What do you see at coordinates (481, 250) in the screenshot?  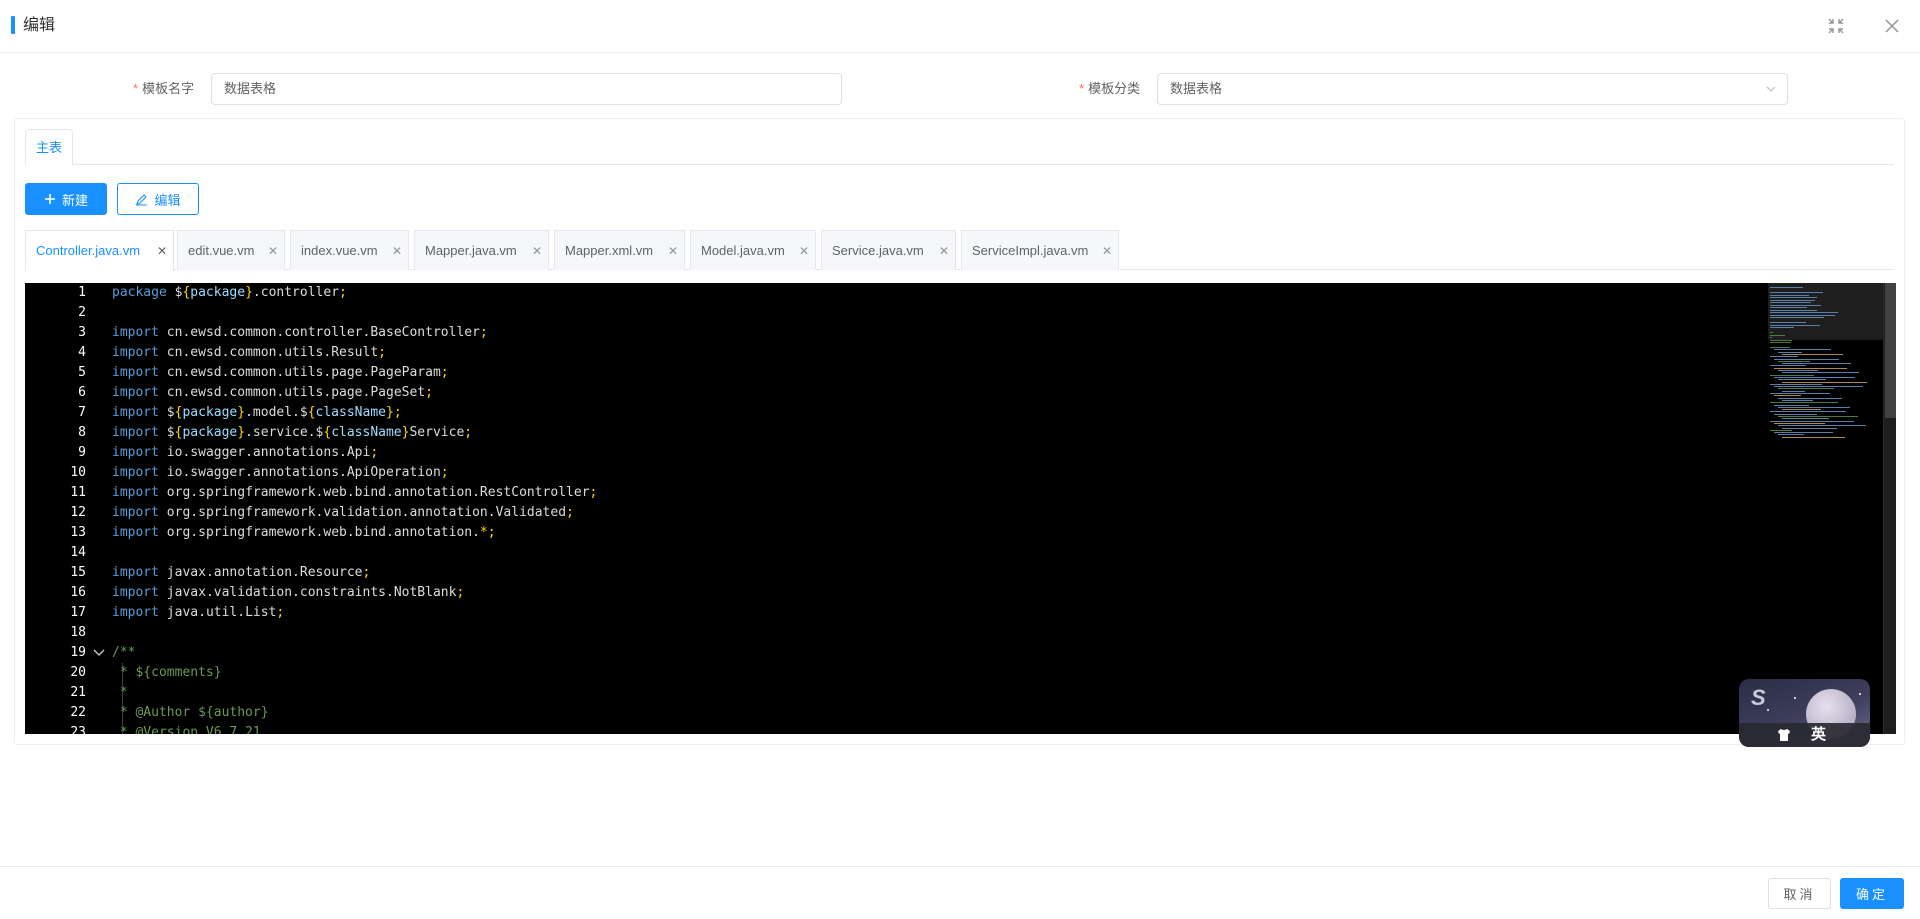 I see `file-tab-mapper-java: Mapper.java.vm ✕` at bounding box center [481, 250].